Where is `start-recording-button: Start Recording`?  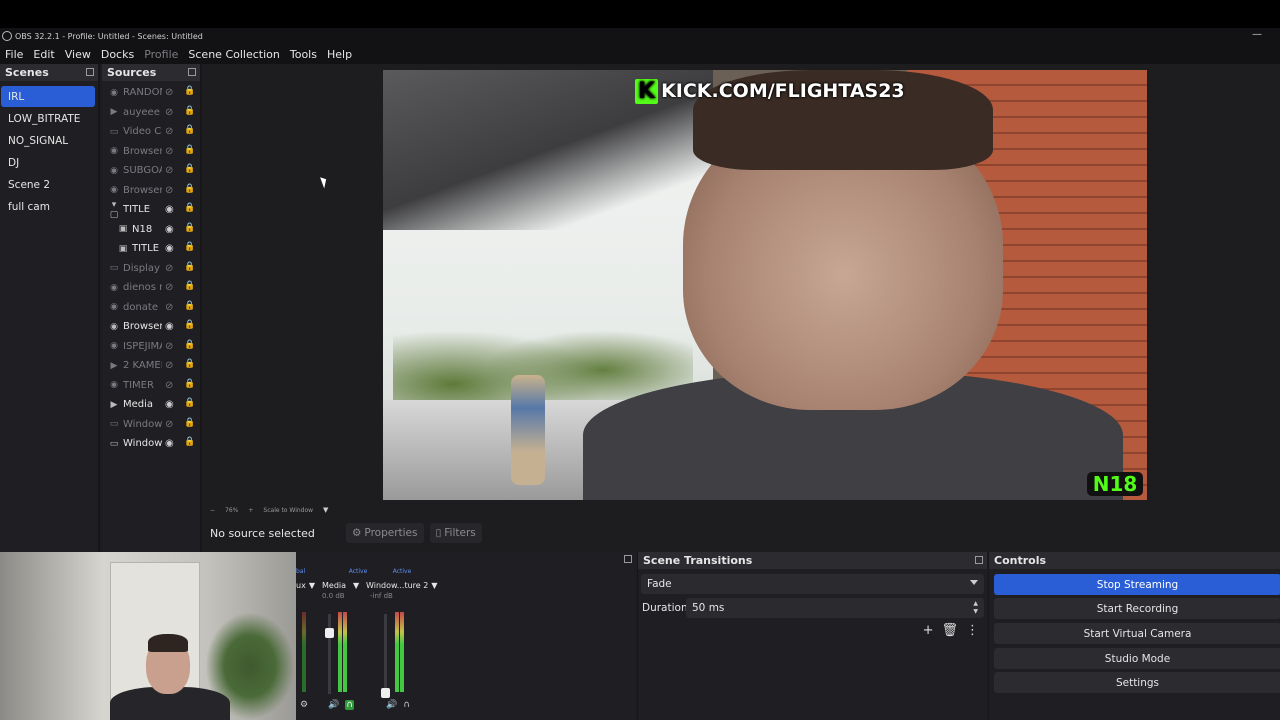 start-recording-button: Start Recording is located at coordinates (1137, 608).